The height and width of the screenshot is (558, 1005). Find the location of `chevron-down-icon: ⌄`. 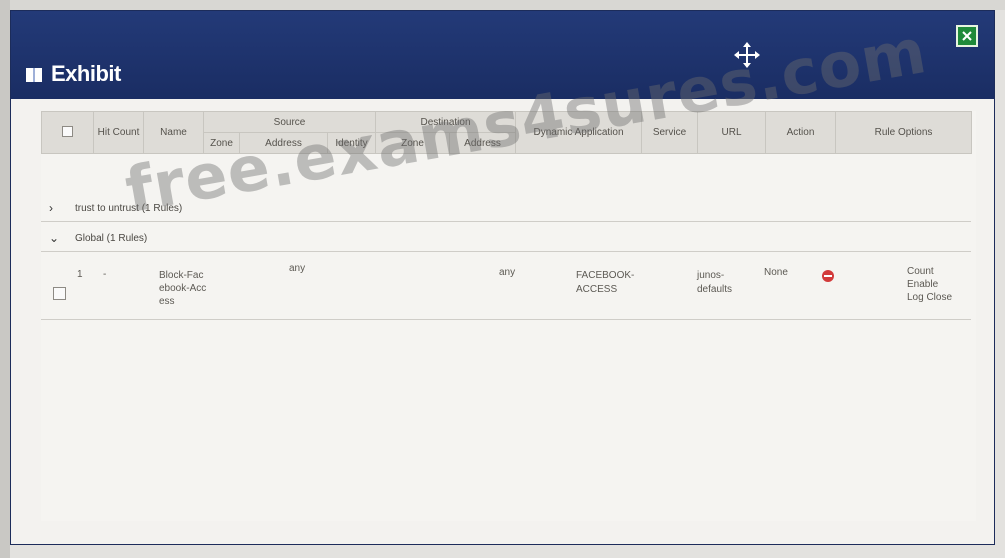

chevron-down-icon: ⌄ is located at coordinates (54, 238).